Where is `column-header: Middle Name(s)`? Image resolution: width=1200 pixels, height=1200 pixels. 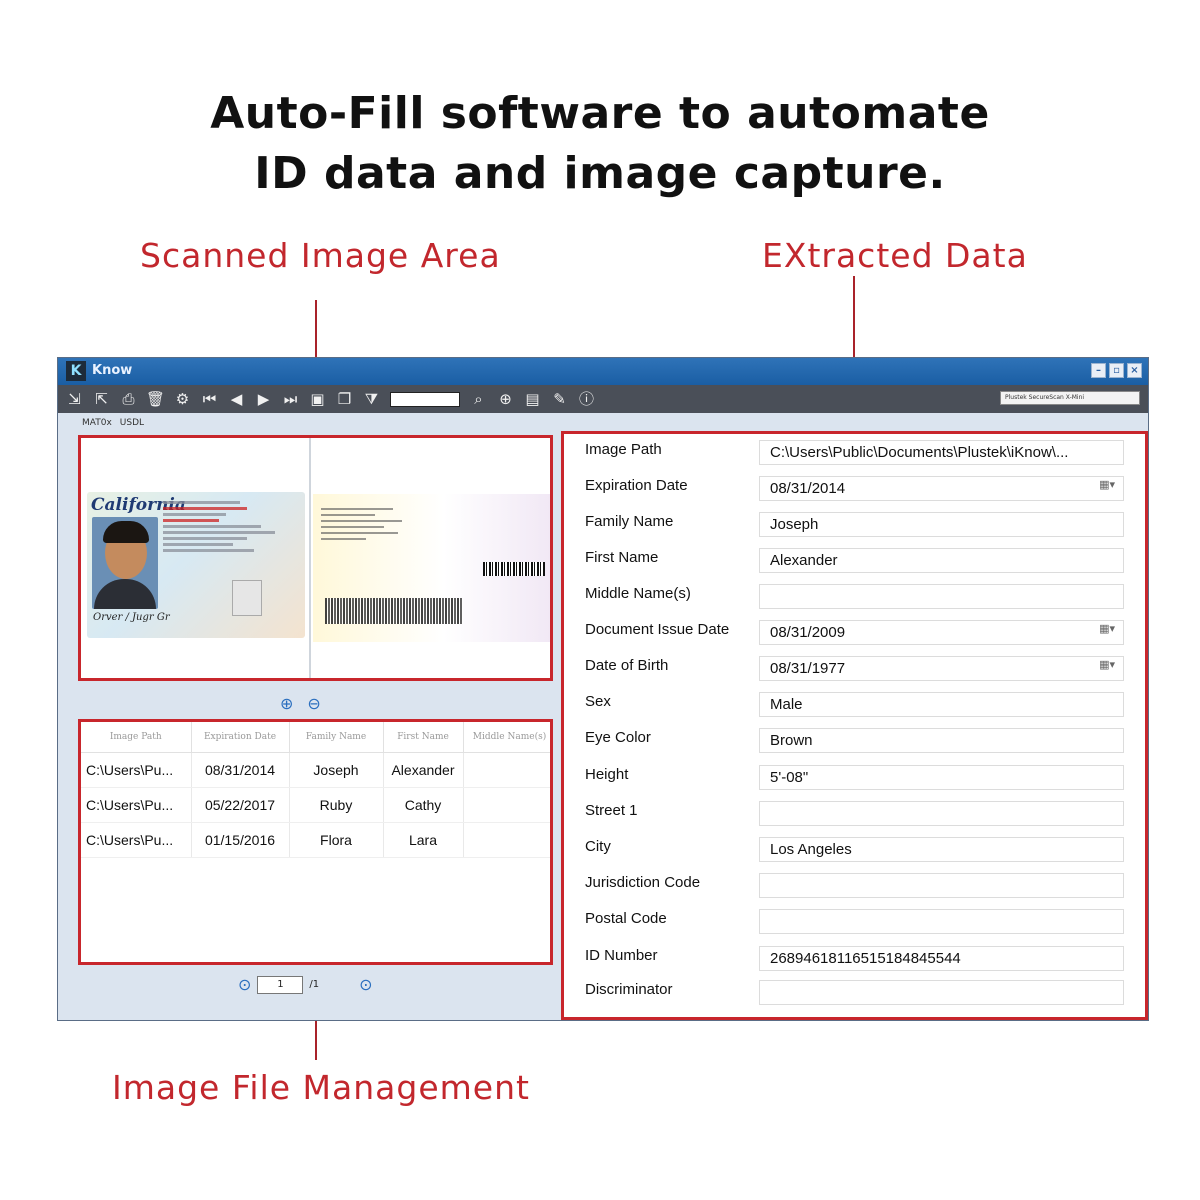
column-header: Middle Name(s) is located at coordinates (506, 737).